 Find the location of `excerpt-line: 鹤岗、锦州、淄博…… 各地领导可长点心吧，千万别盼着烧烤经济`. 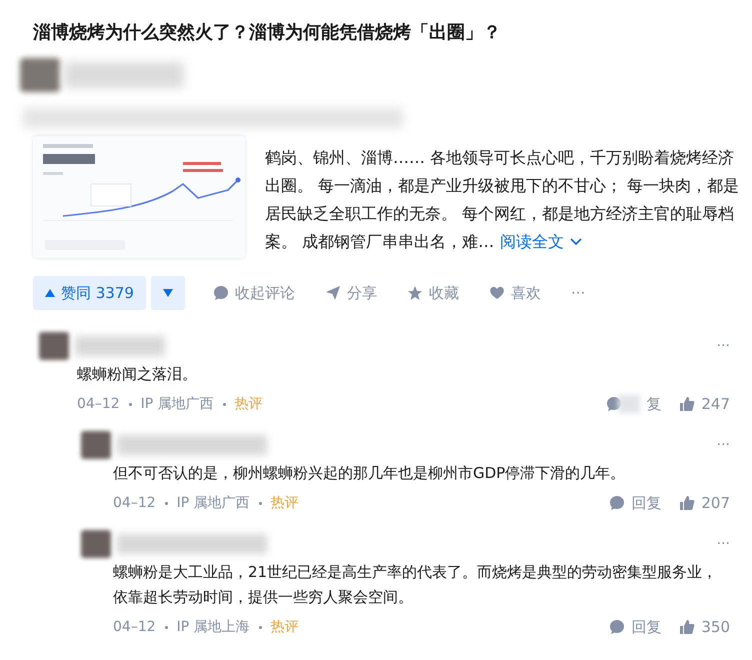

excerpt-line: 鹤岗、锦州、淄博…… 各地领导可长点心吧，千万别盼着烧烤经济 is located at coordinates (499, 158).